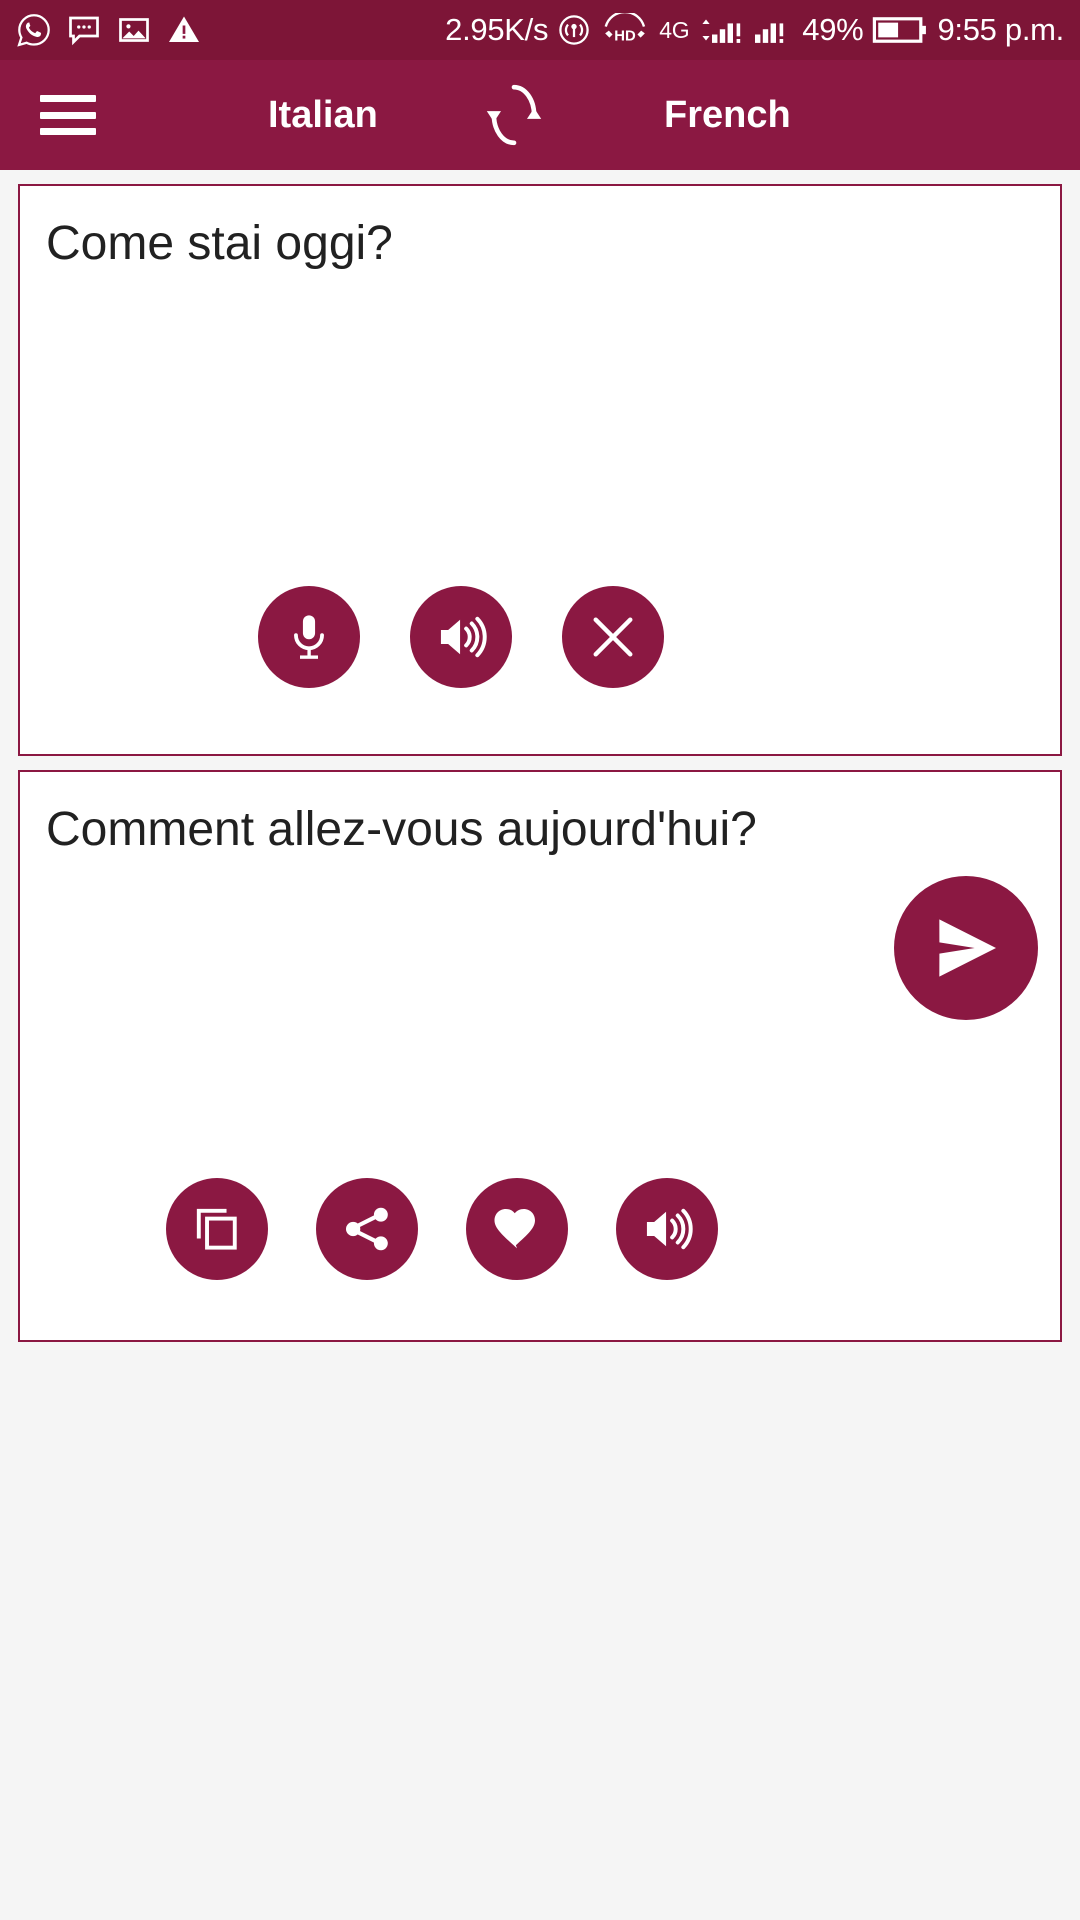 The height and width of the screenshot is (1920, 1080). I want to click on whatsapp-icon, so click(33, 30).